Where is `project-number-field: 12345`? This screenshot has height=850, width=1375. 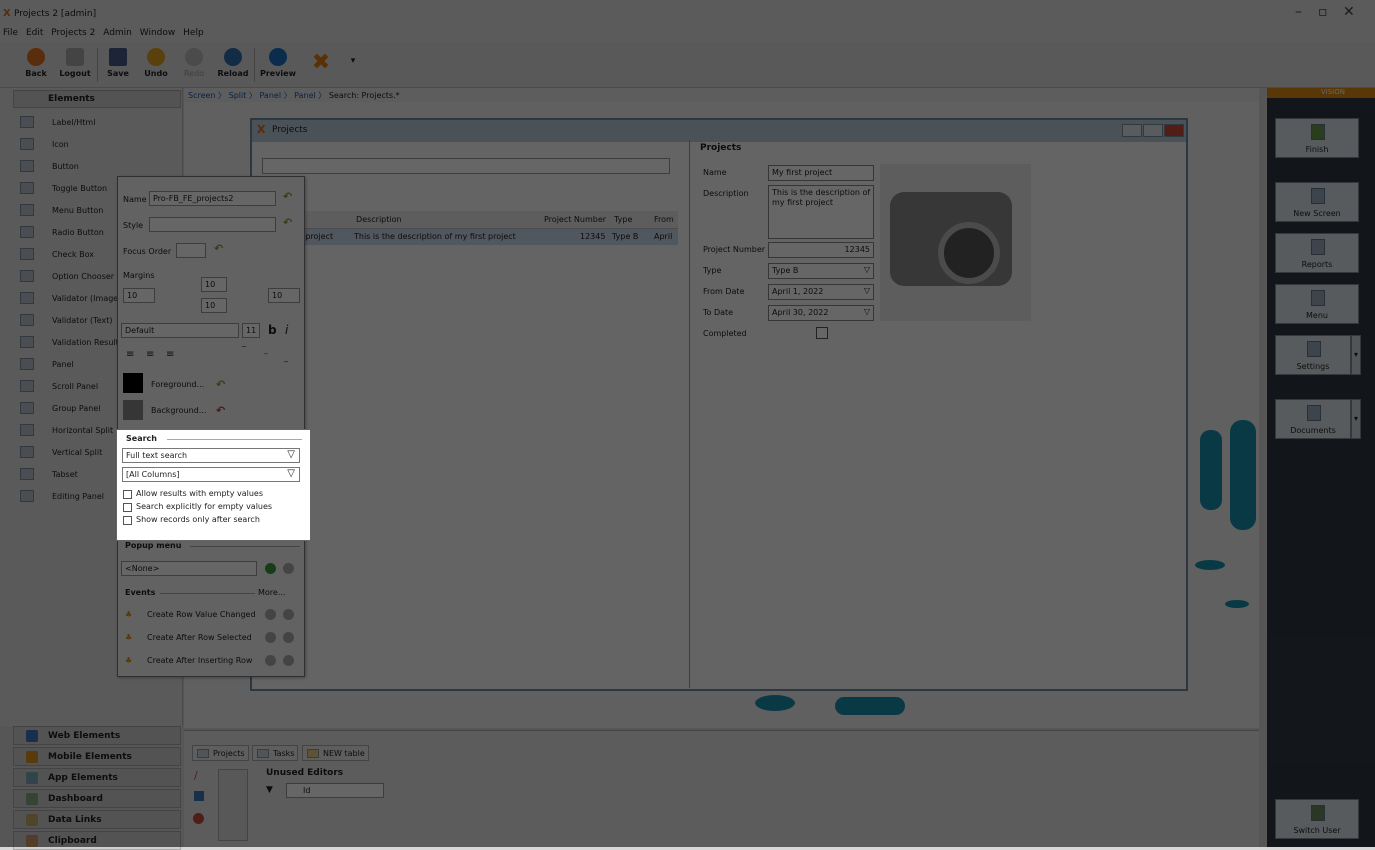 project-number-field: 12345 is located at coordinates (821, 250).